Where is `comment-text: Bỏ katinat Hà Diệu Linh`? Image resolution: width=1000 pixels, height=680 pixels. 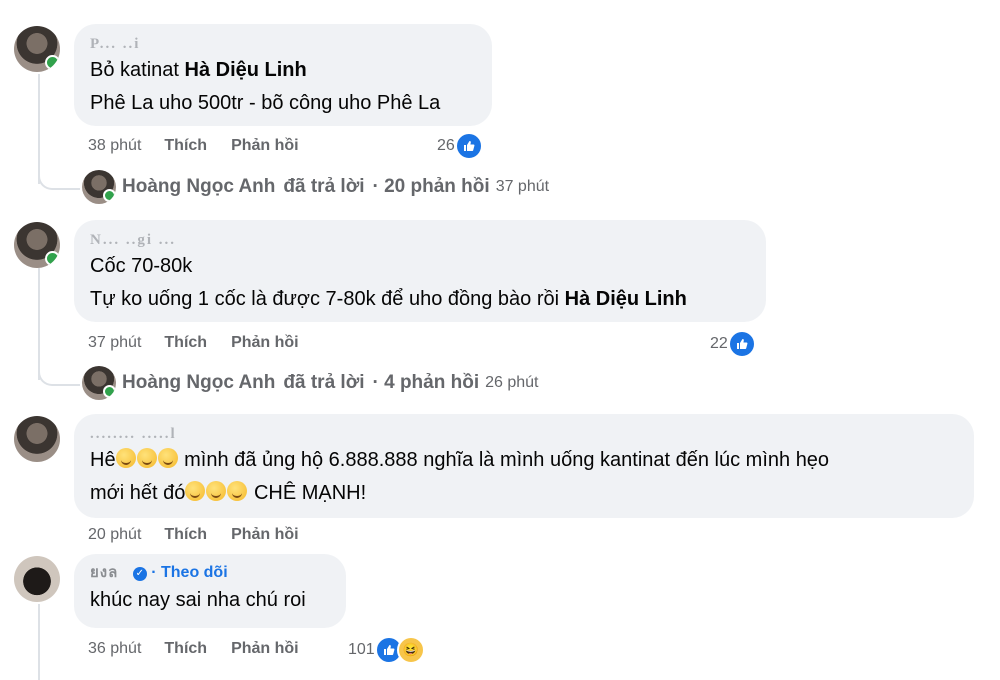 comment-text: Bỏ katinat Hà Diệu Linh is located at coordinates (283, 70).